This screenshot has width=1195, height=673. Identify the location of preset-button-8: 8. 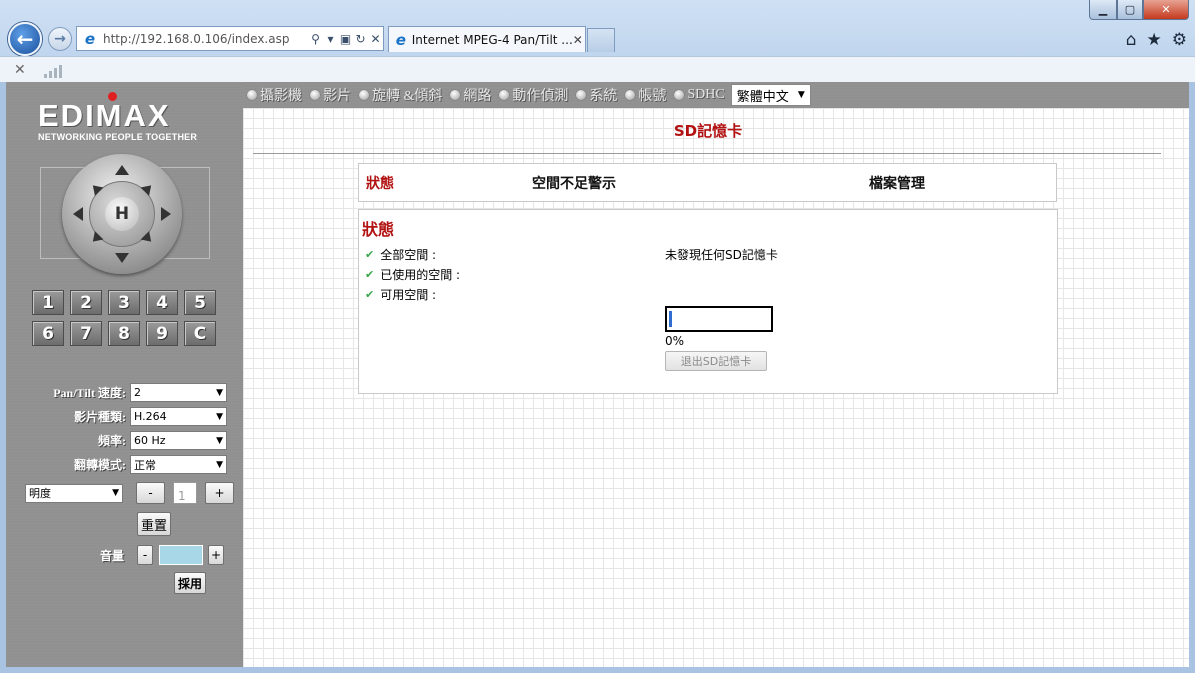
(124, 333).